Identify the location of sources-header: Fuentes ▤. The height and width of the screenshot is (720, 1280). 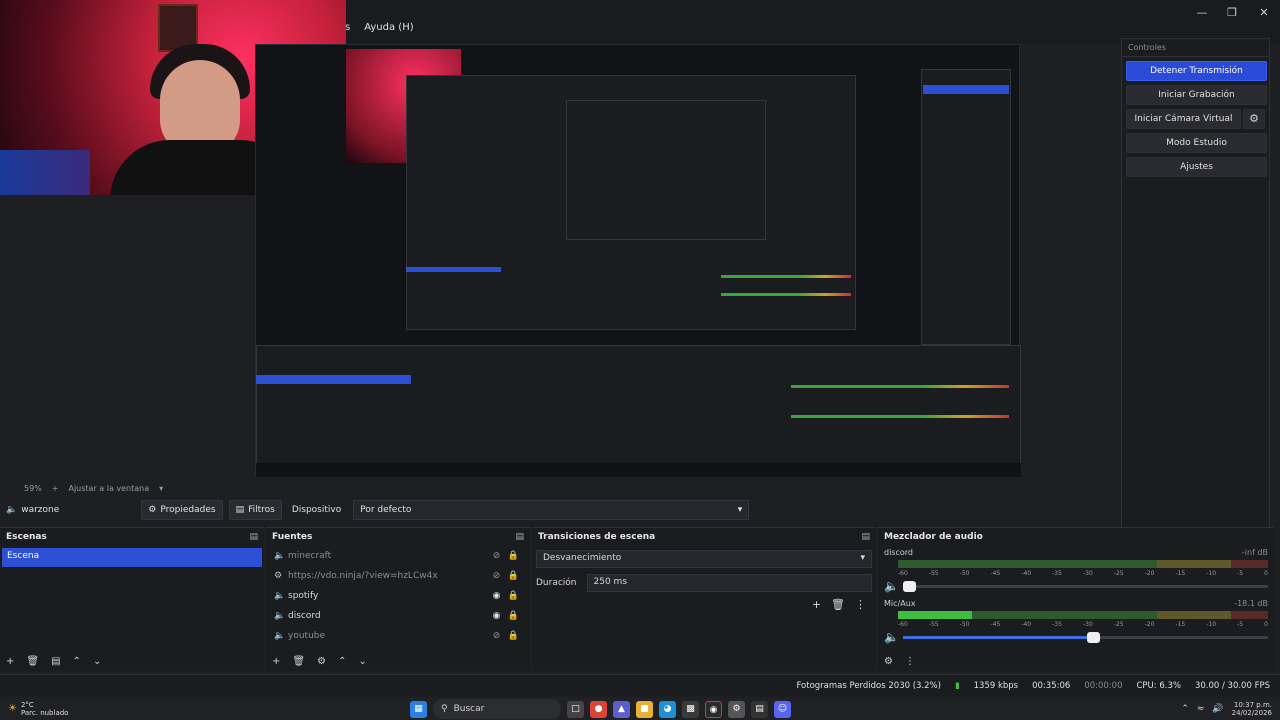
(398, 537).